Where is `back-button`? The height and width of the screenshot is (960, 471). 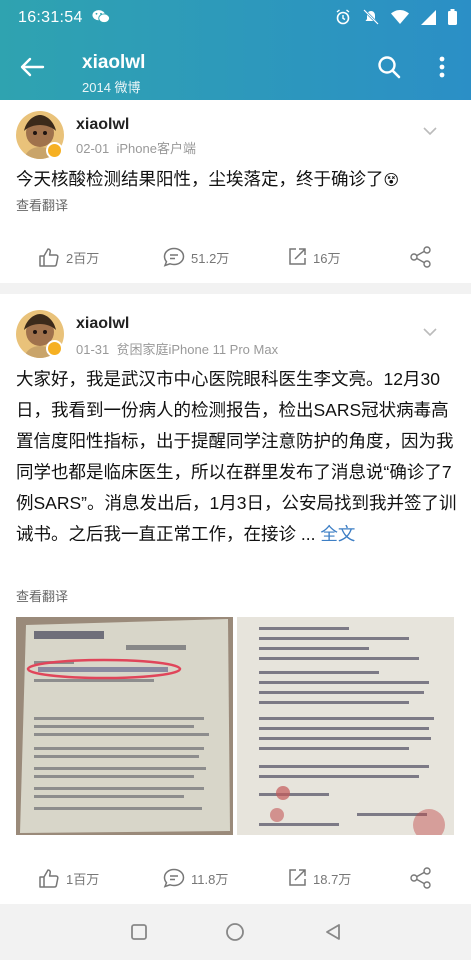
back-button is located at coordinates (32, 67).